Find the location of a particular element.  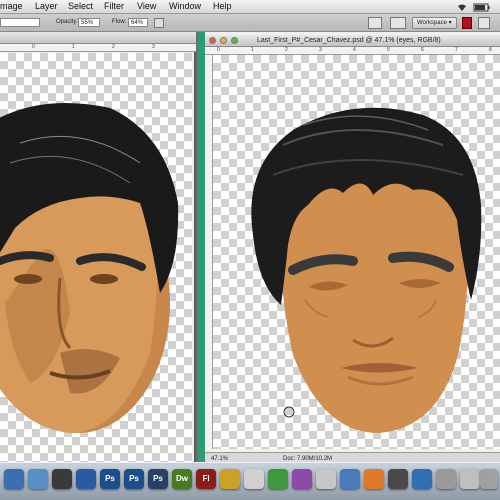

menu-view: View is located at coordinates (146, 6).